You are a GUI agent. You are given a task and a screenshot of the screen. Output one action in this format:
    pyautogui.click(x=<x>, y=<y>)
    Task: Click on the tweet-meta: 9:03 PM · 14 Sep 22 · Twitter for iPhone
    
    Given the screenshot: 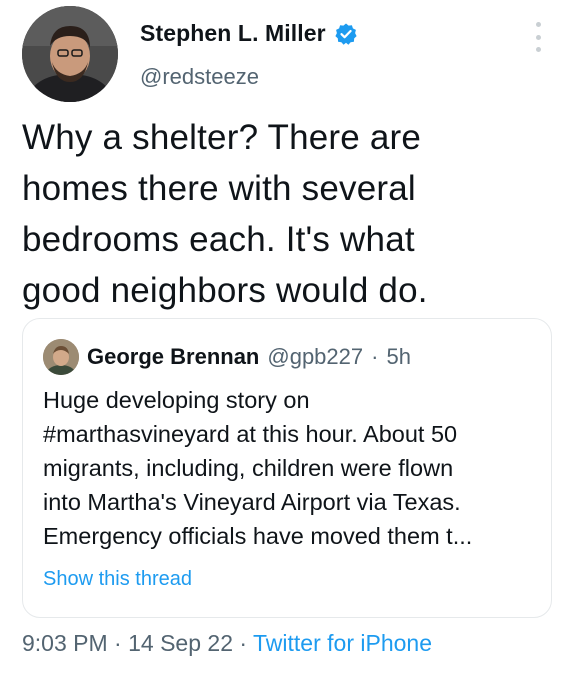 What is the action you would take?
    pyautogui.click(x=227, y=643)
    